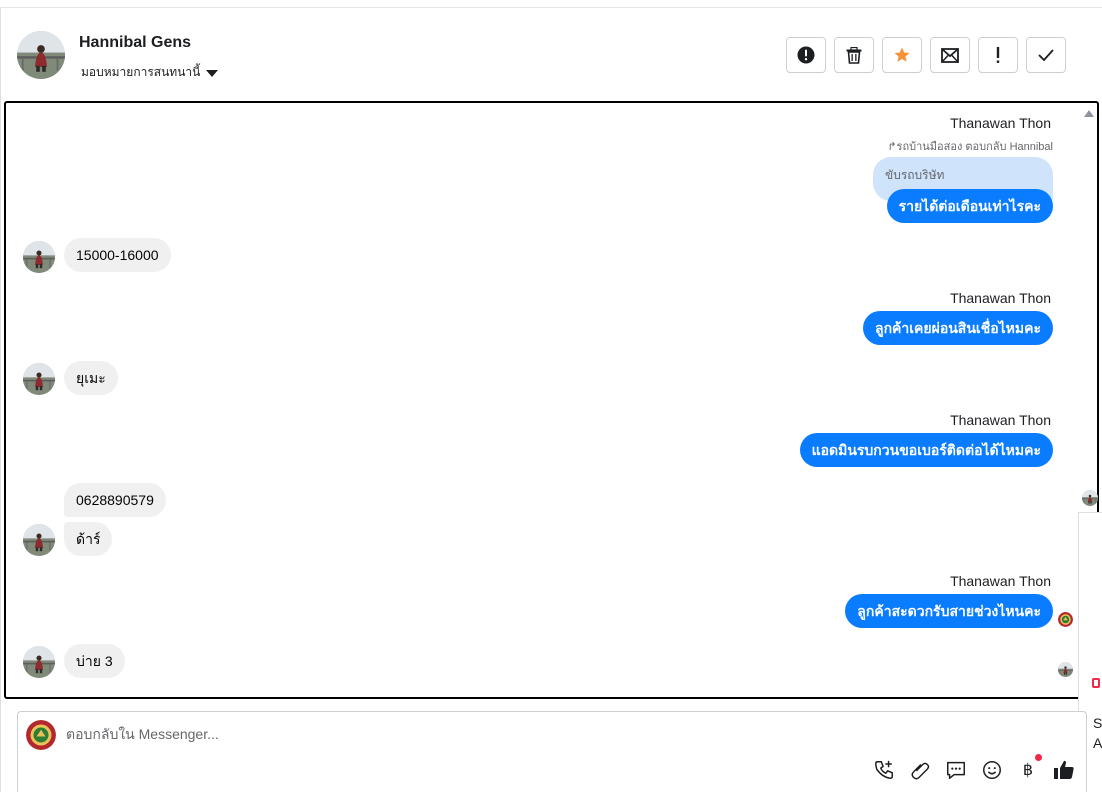  What do you see at coordinates (117, 255) in the screenshot?
I see `incoming-message: 15000-16000` at bounding box center [117, 255].